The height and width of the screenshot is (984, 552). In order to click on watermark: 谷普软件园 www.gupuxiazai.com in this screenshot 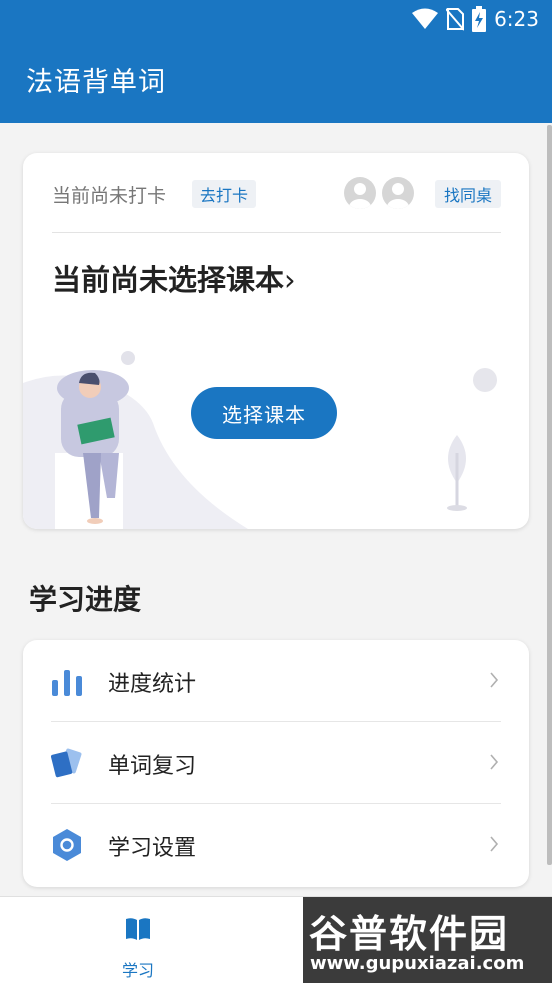, I will do `click(427, 940)`.